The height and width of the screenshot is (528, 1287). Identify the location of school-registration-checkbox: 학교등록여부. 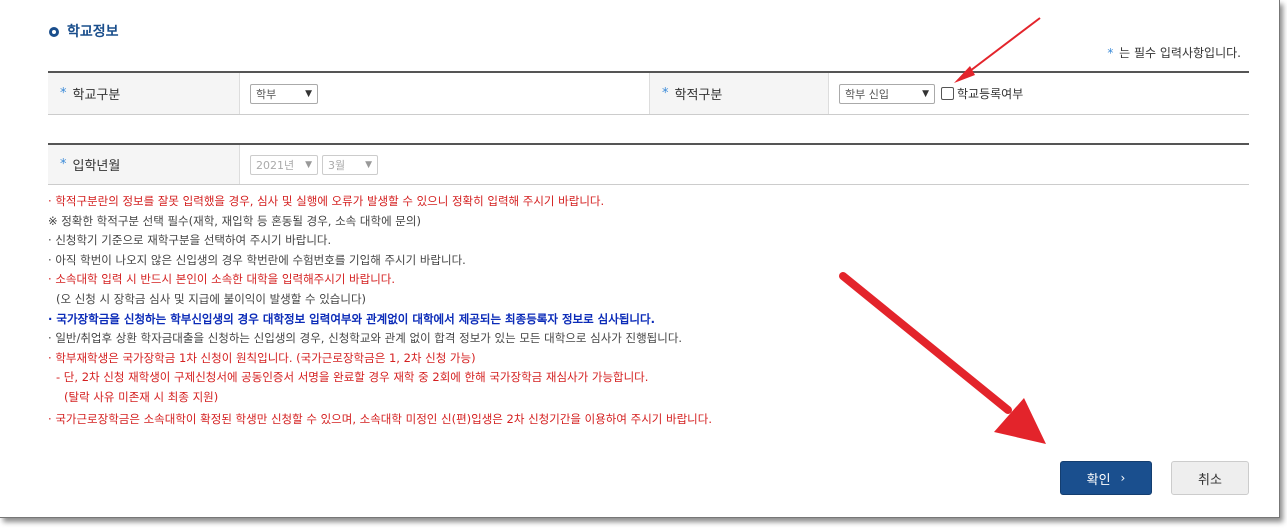
(982, 93).